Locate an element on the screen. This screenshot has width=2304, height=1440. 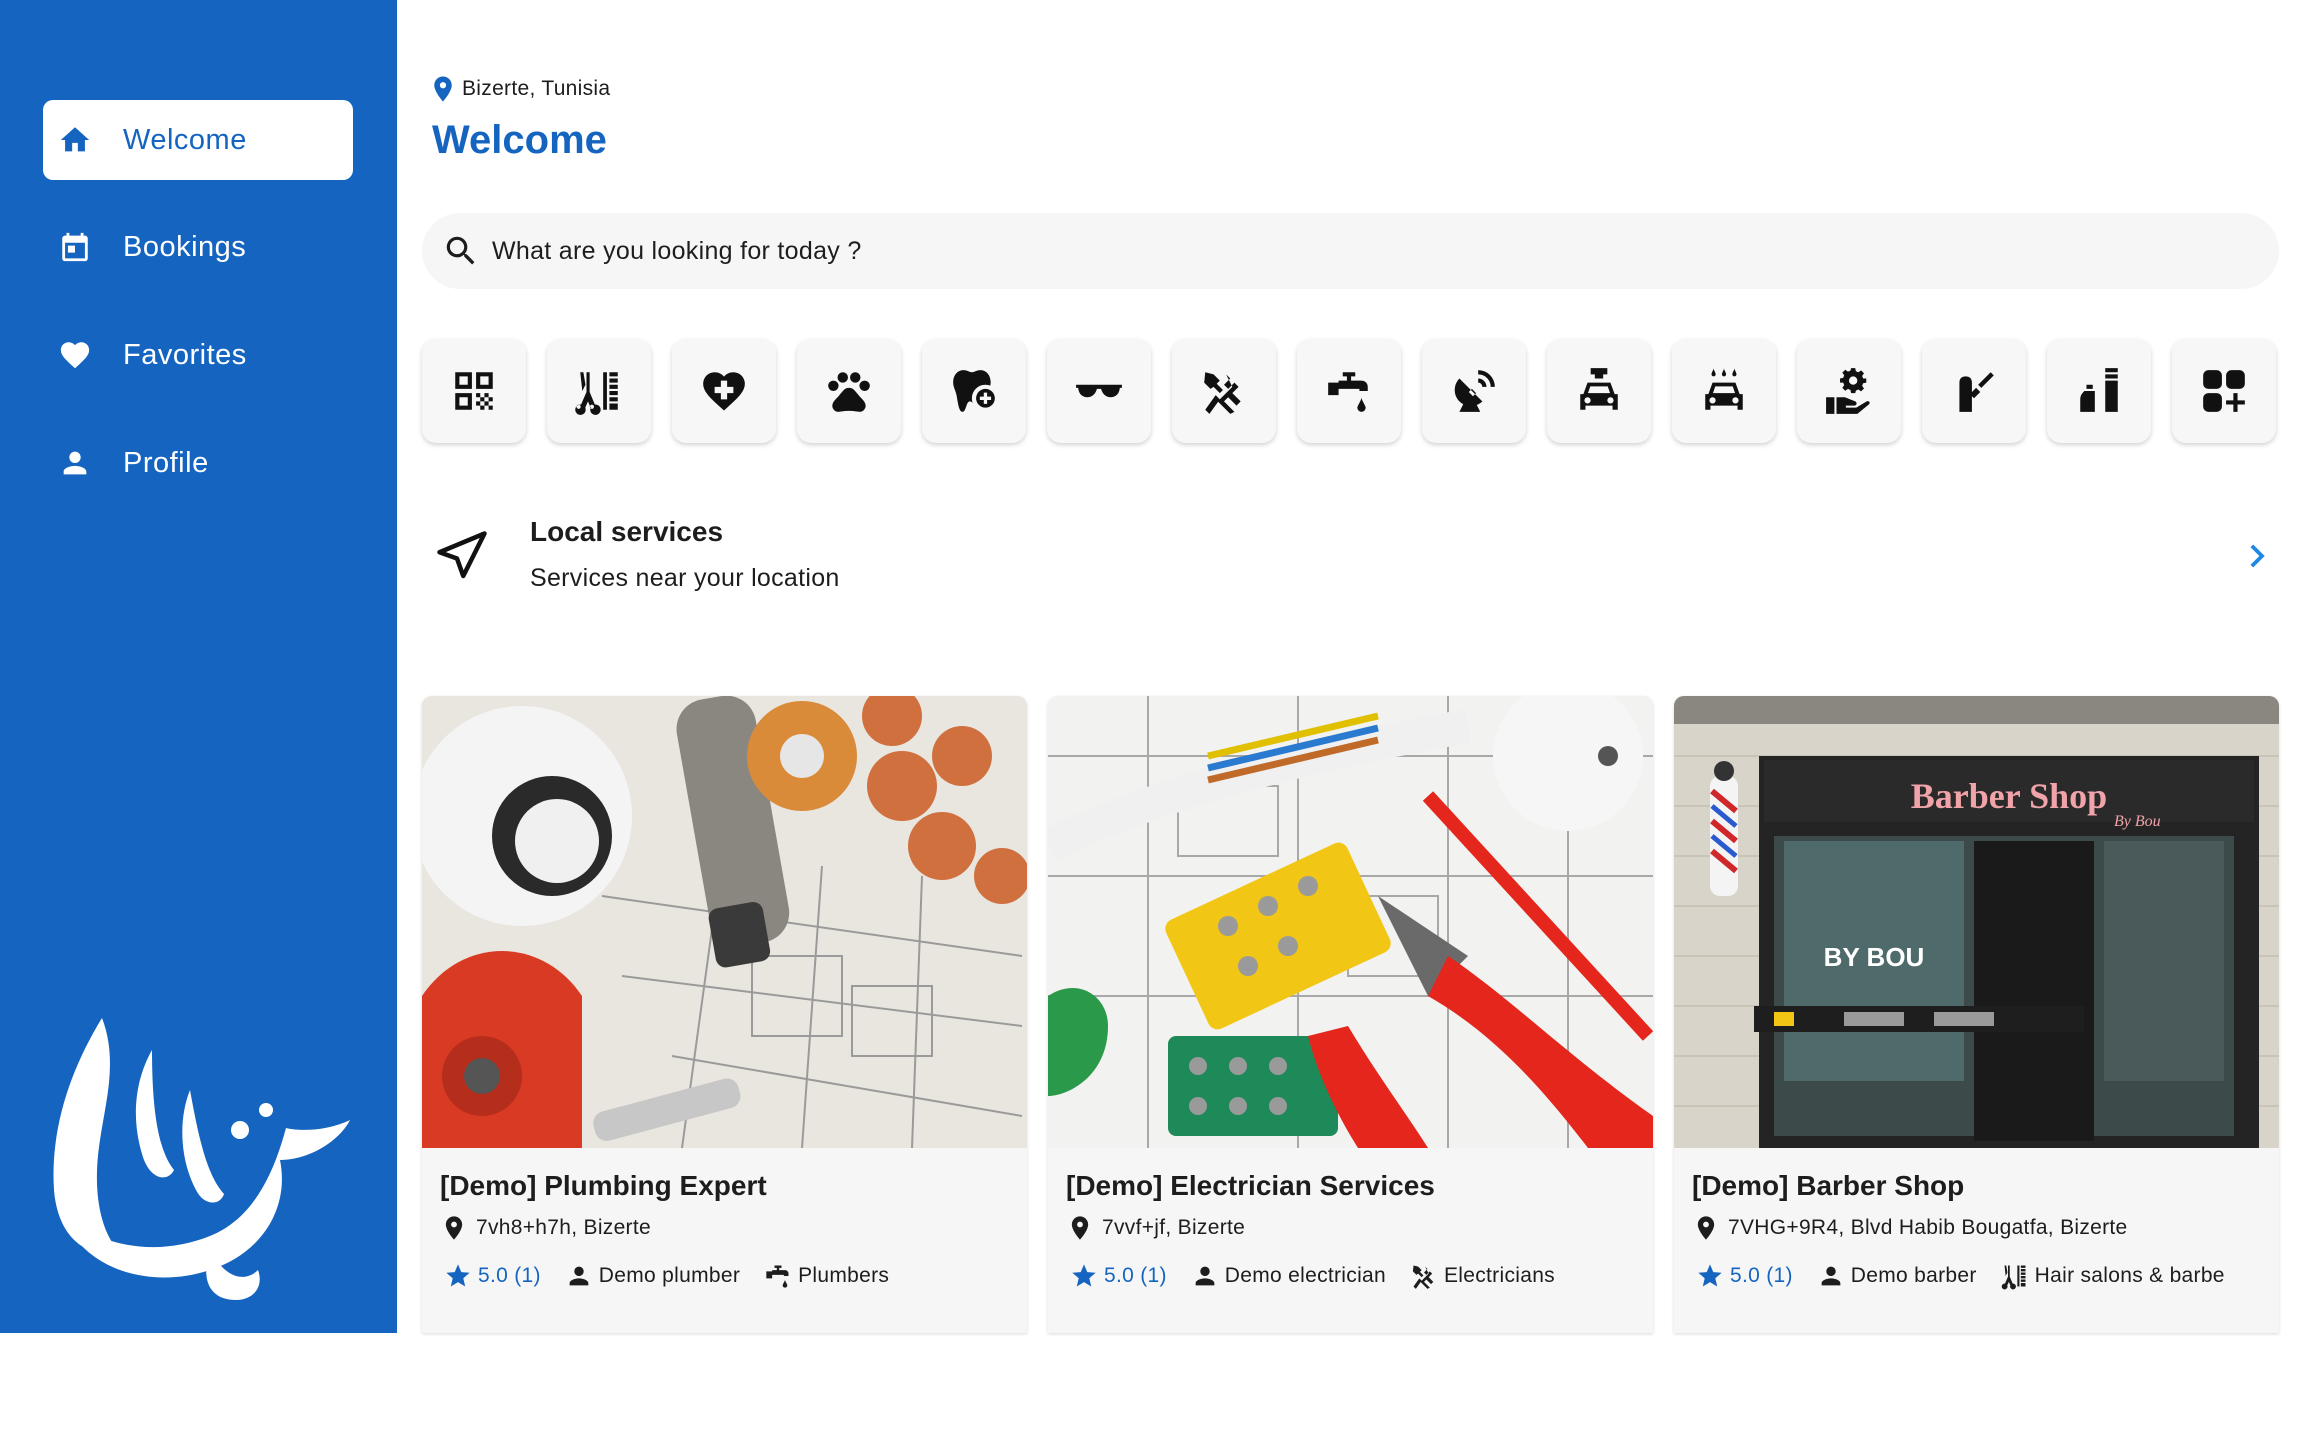
more-categories-icon is located at coordinates (2224, 391).